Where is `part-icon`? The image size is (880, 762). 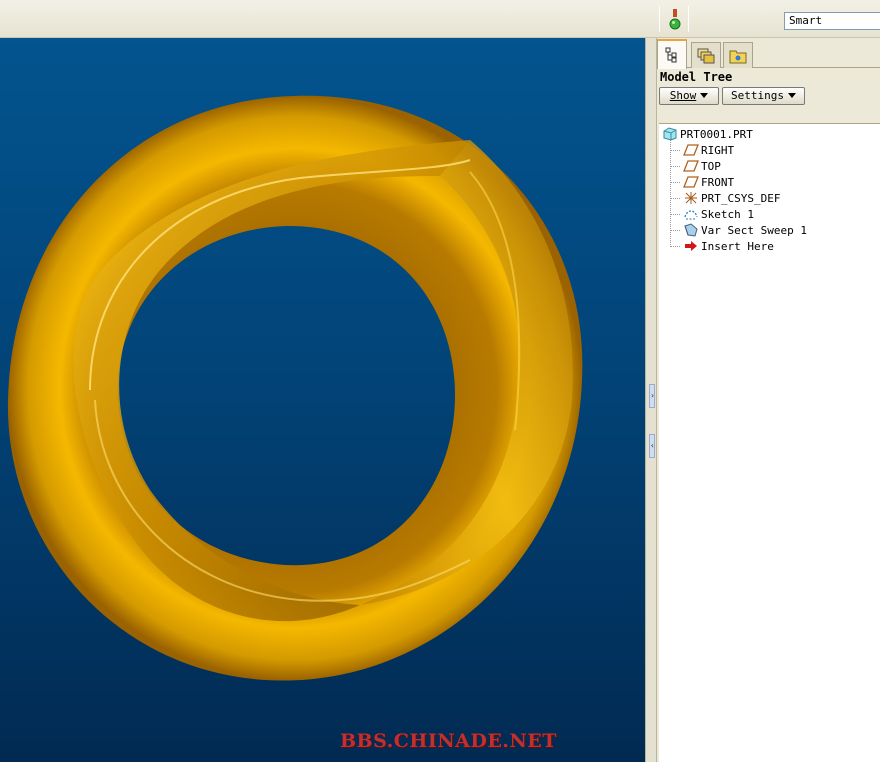
part-icon is located at coordinates (670, 134).